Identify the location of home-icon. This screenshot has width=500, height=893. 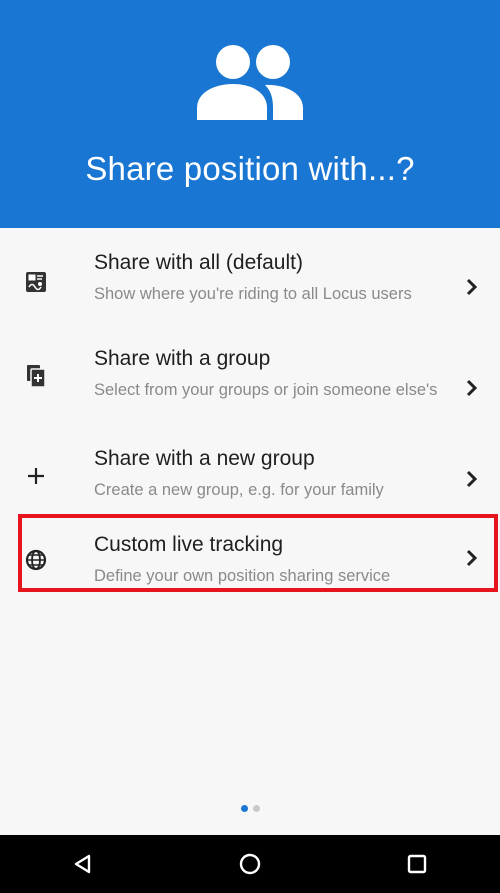
(250, 864).